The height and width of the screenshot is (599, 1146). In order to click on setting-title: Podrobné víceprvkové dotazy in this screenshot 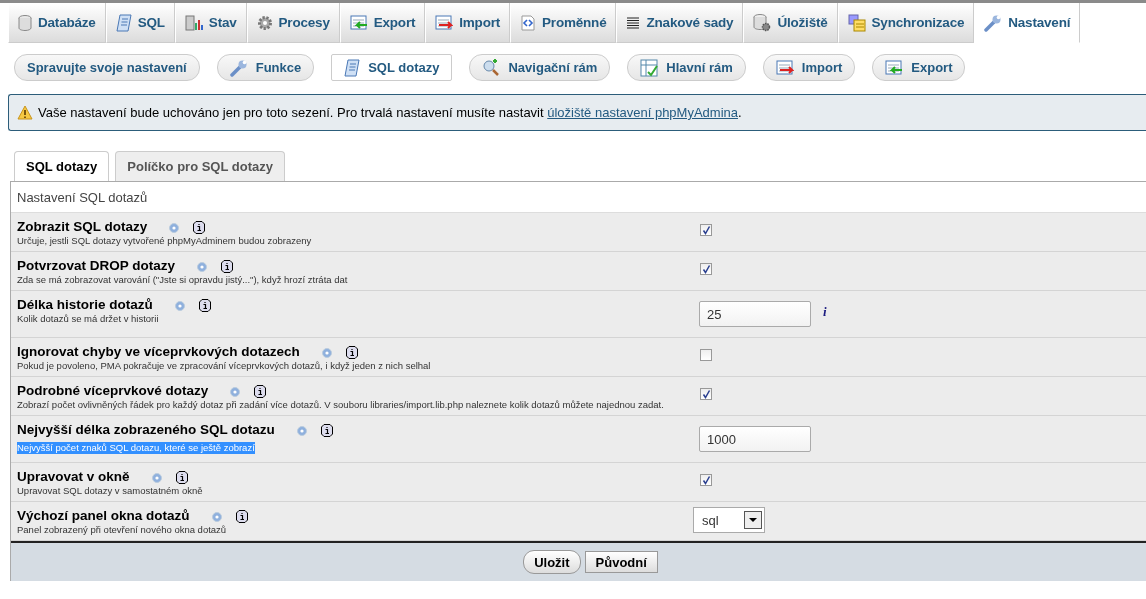, I will do `click(113, 390)`.